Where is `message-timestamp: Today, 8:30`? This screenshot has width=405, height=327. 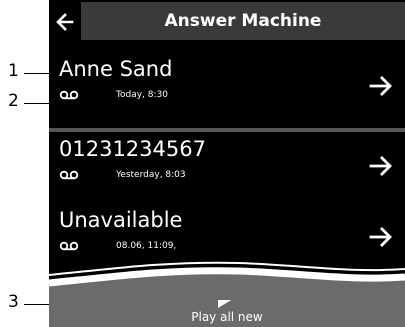
message-timestamp: Today, 8:30 is located at coordinates (142, 95).